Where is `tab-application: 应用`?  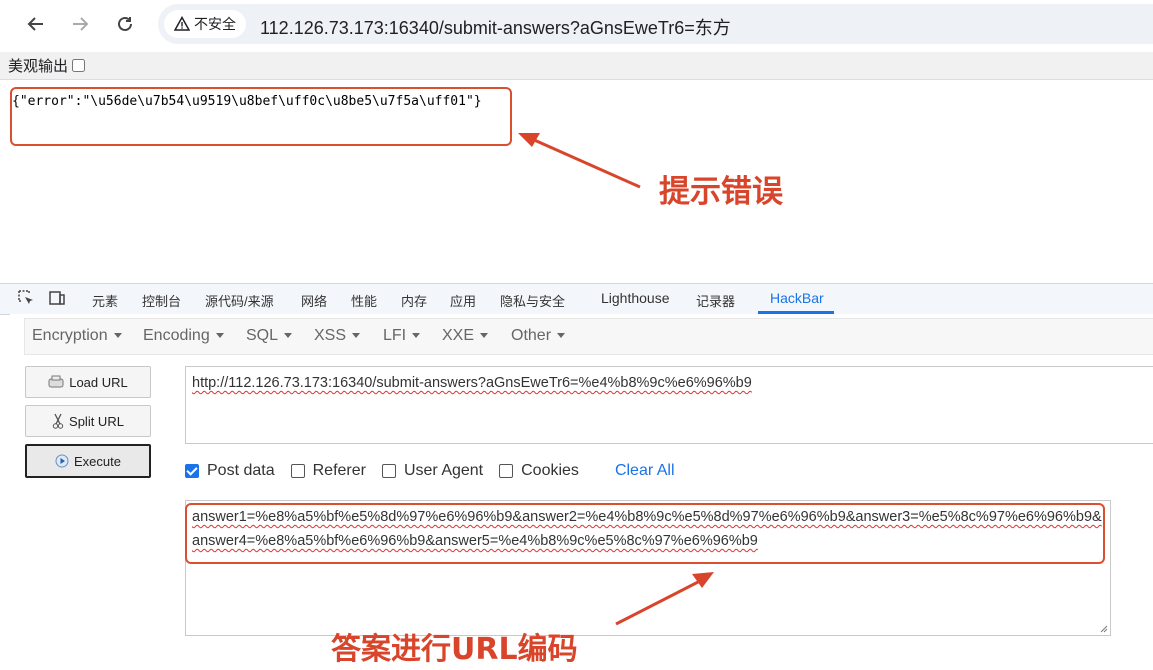
tab-application: 应用 is located at coordinates (463, 300).